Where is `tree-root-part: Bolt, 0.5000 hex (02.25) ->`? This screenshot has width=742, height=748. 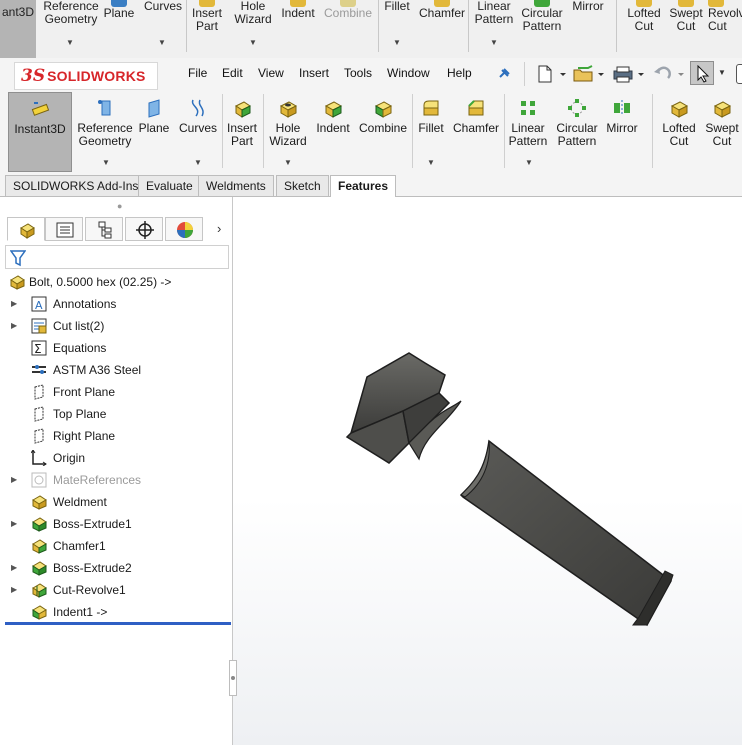 tree-root-part: Bolt, 0.5000 hex (02.25) -> is located at coordinates (117, 282).